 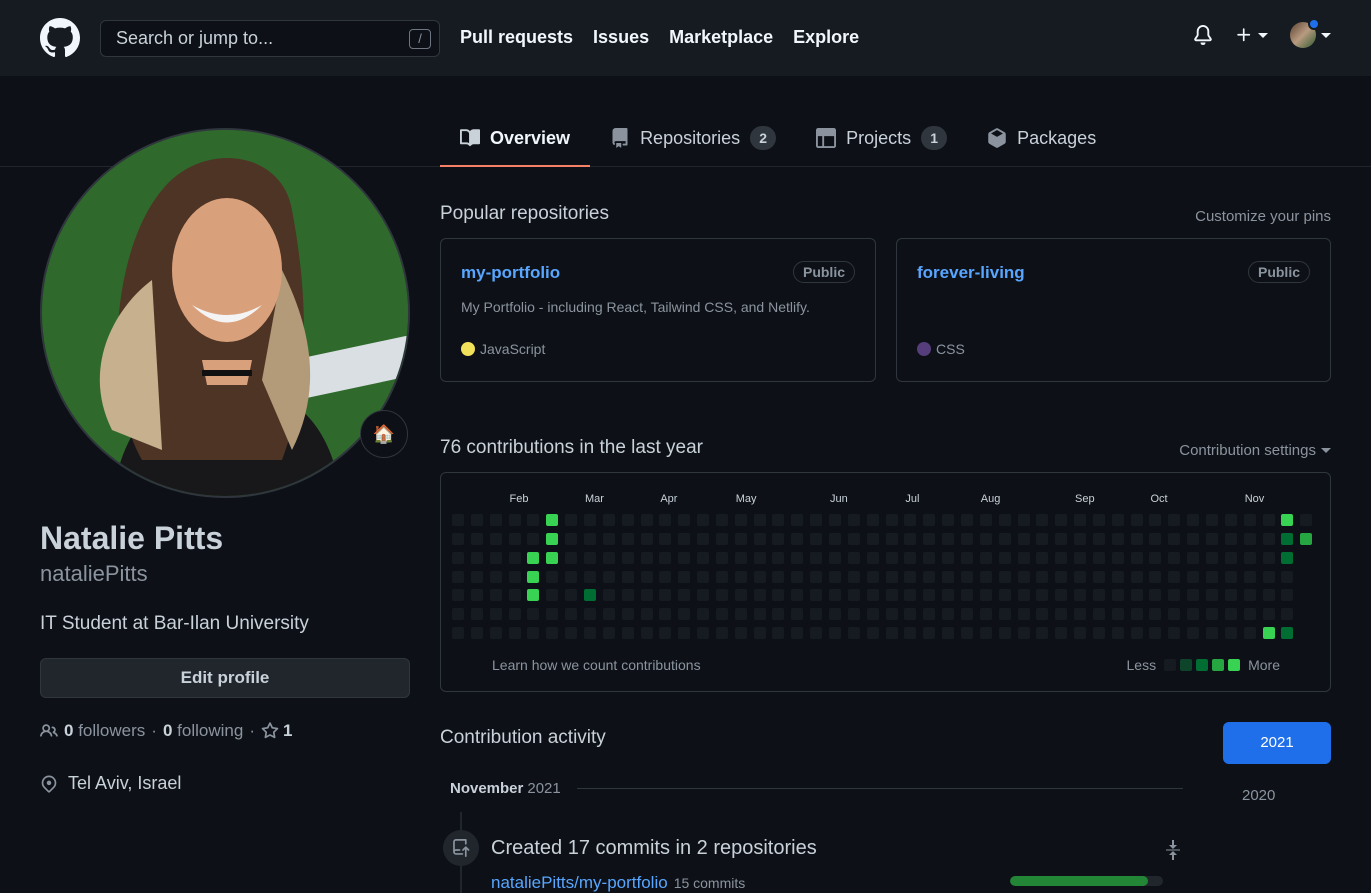 I want to click on bell-icon, so click(x=1203, y=35).